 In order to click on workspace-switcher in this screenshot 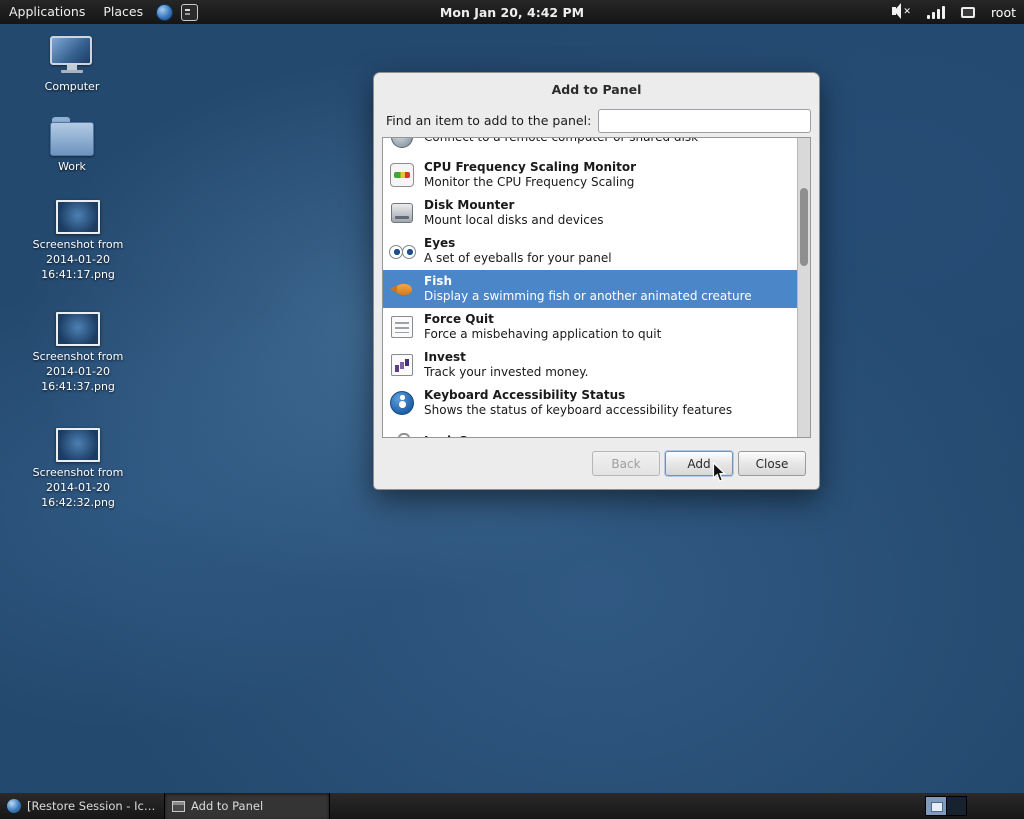, I will do `click(946, 806)`.